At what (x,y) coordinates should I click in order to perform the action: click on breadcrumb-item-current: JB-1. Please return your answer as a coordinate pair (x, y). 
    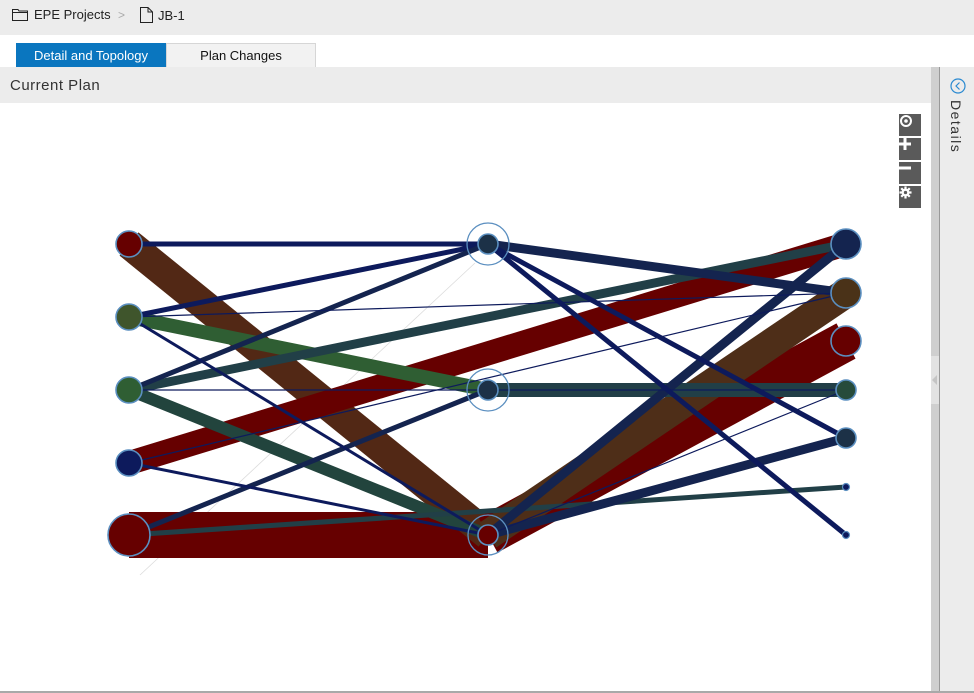
    Looking at the image, I should click on (162, 15).